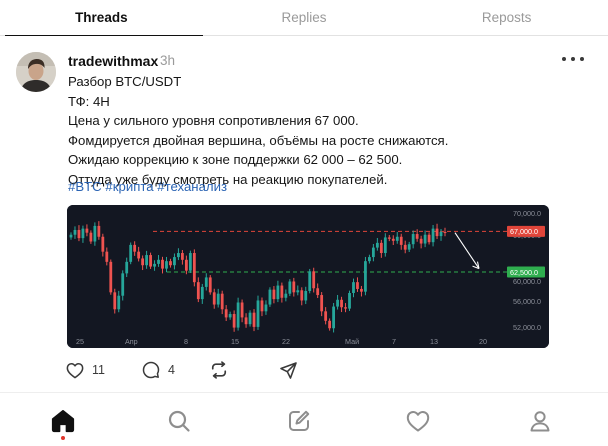 The image size is (608, 446). What do you see at coordinates (179, 421) in the screenshot?
I see `nav-search` at bounding box center [179, 421].